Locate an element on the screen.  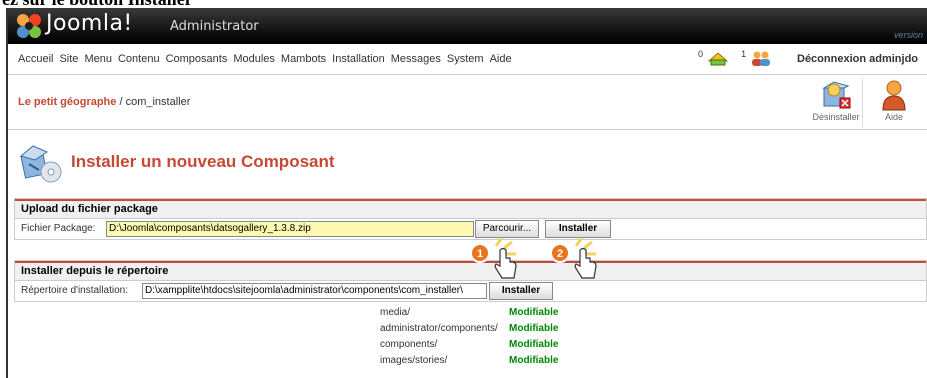
breadcrumb-current: / com_installer is located at coordinates (153, 102).